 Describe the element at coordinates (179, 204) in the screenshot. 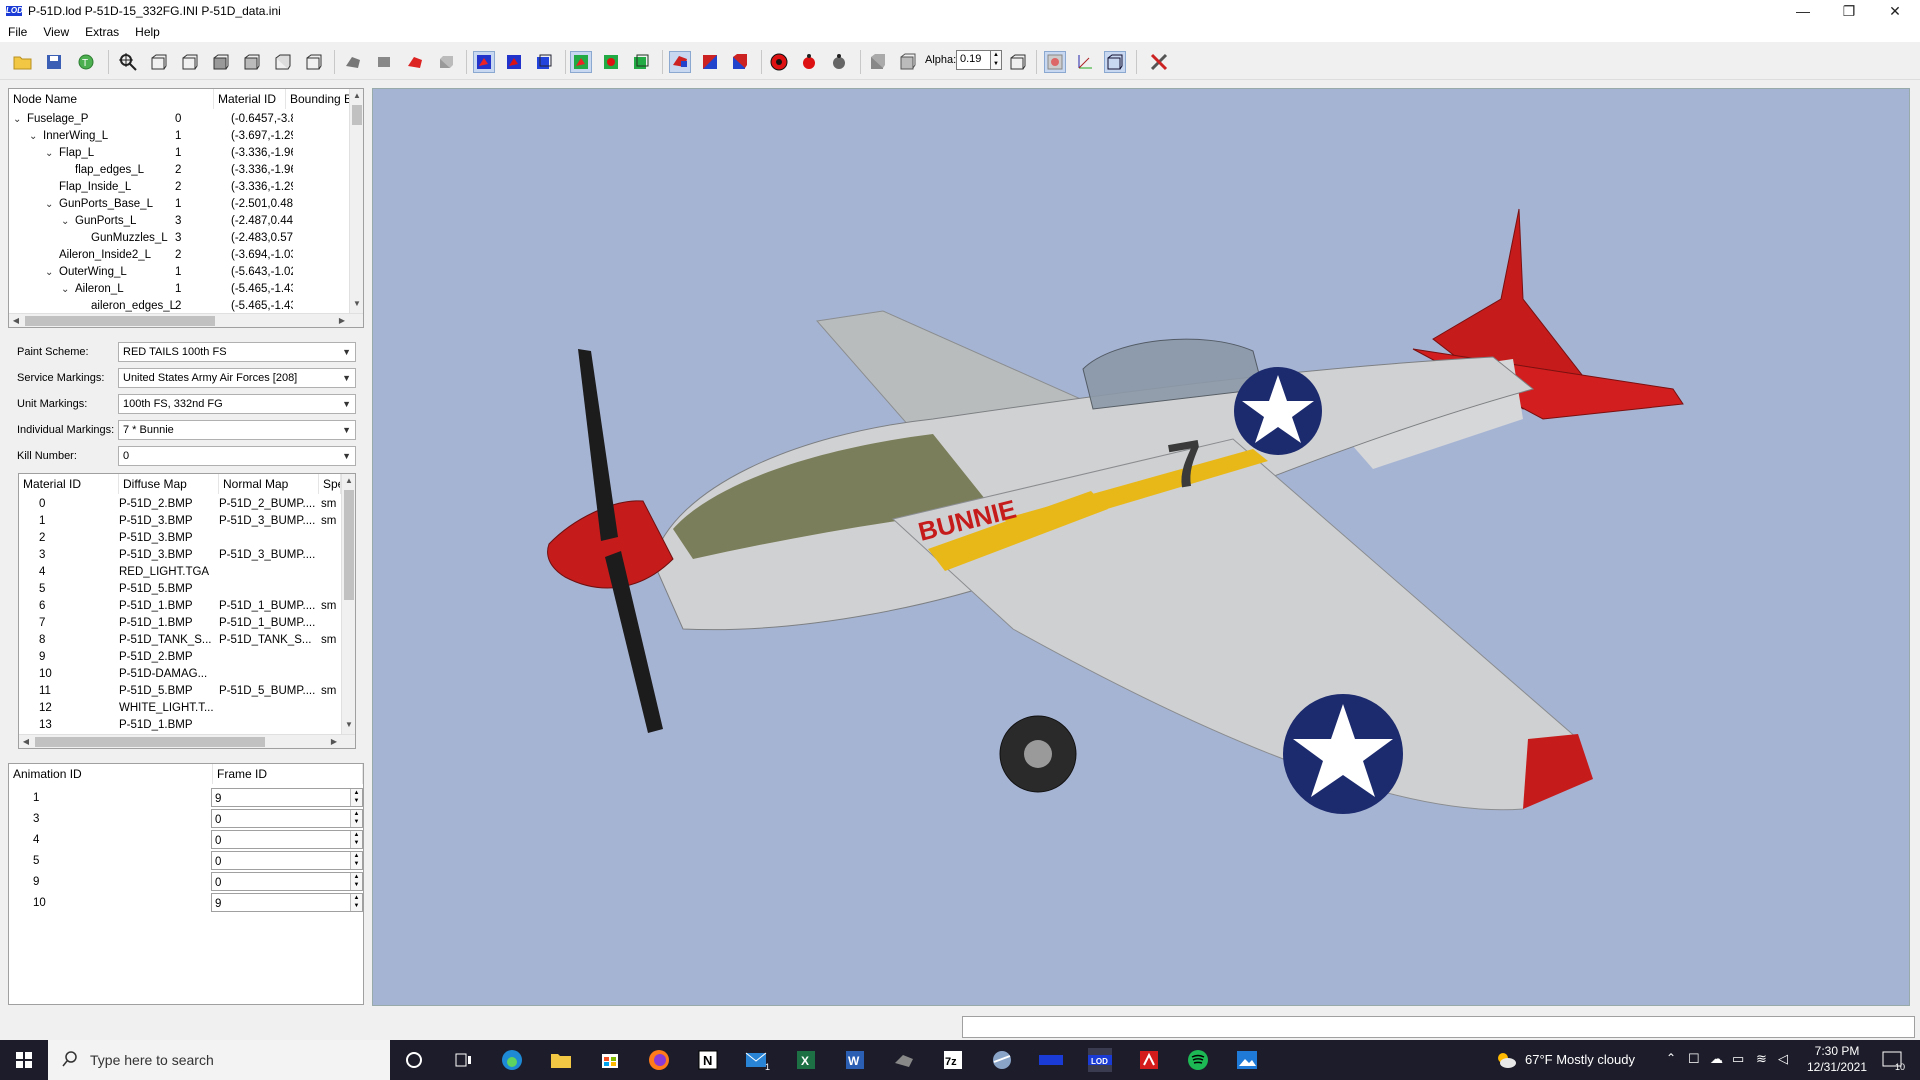

I see `tree-row: ⌄ GunPorts_Base_L 1 (-2.501,0.480` at that location.